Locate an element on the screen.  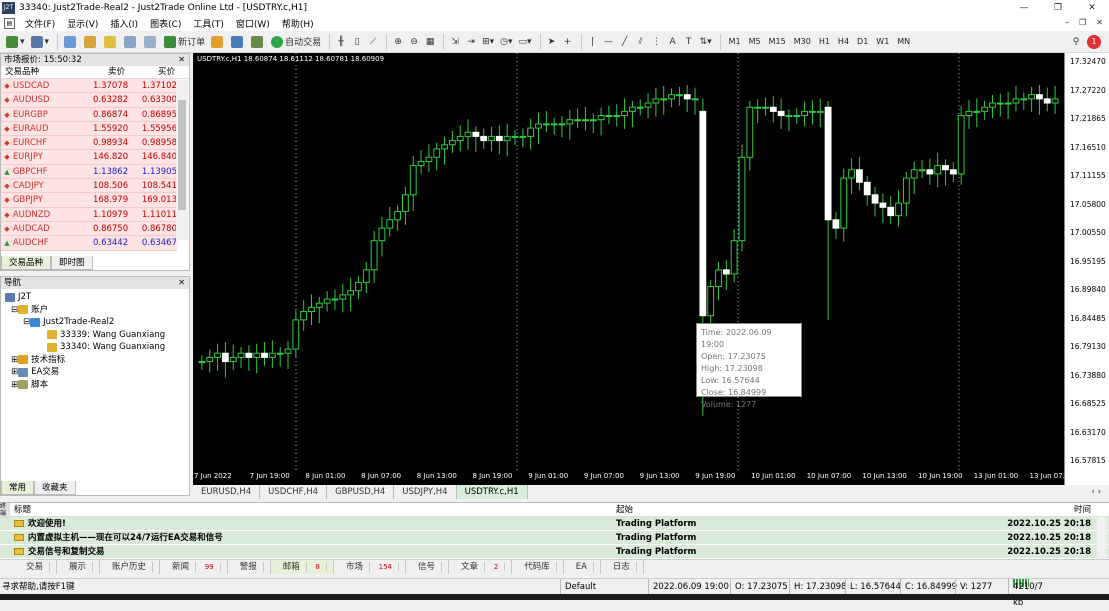
market-watch-scrollbar is located at coordinates (182, 160).